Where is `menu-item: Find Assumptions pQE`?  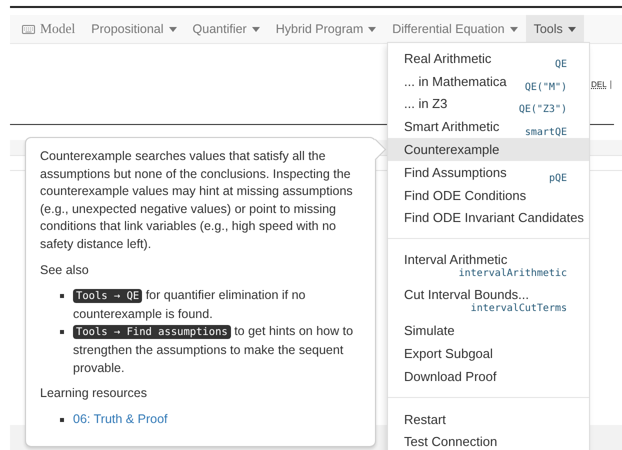
menu-item: Find Assumptions pQE is located at coordinates (488, 172).